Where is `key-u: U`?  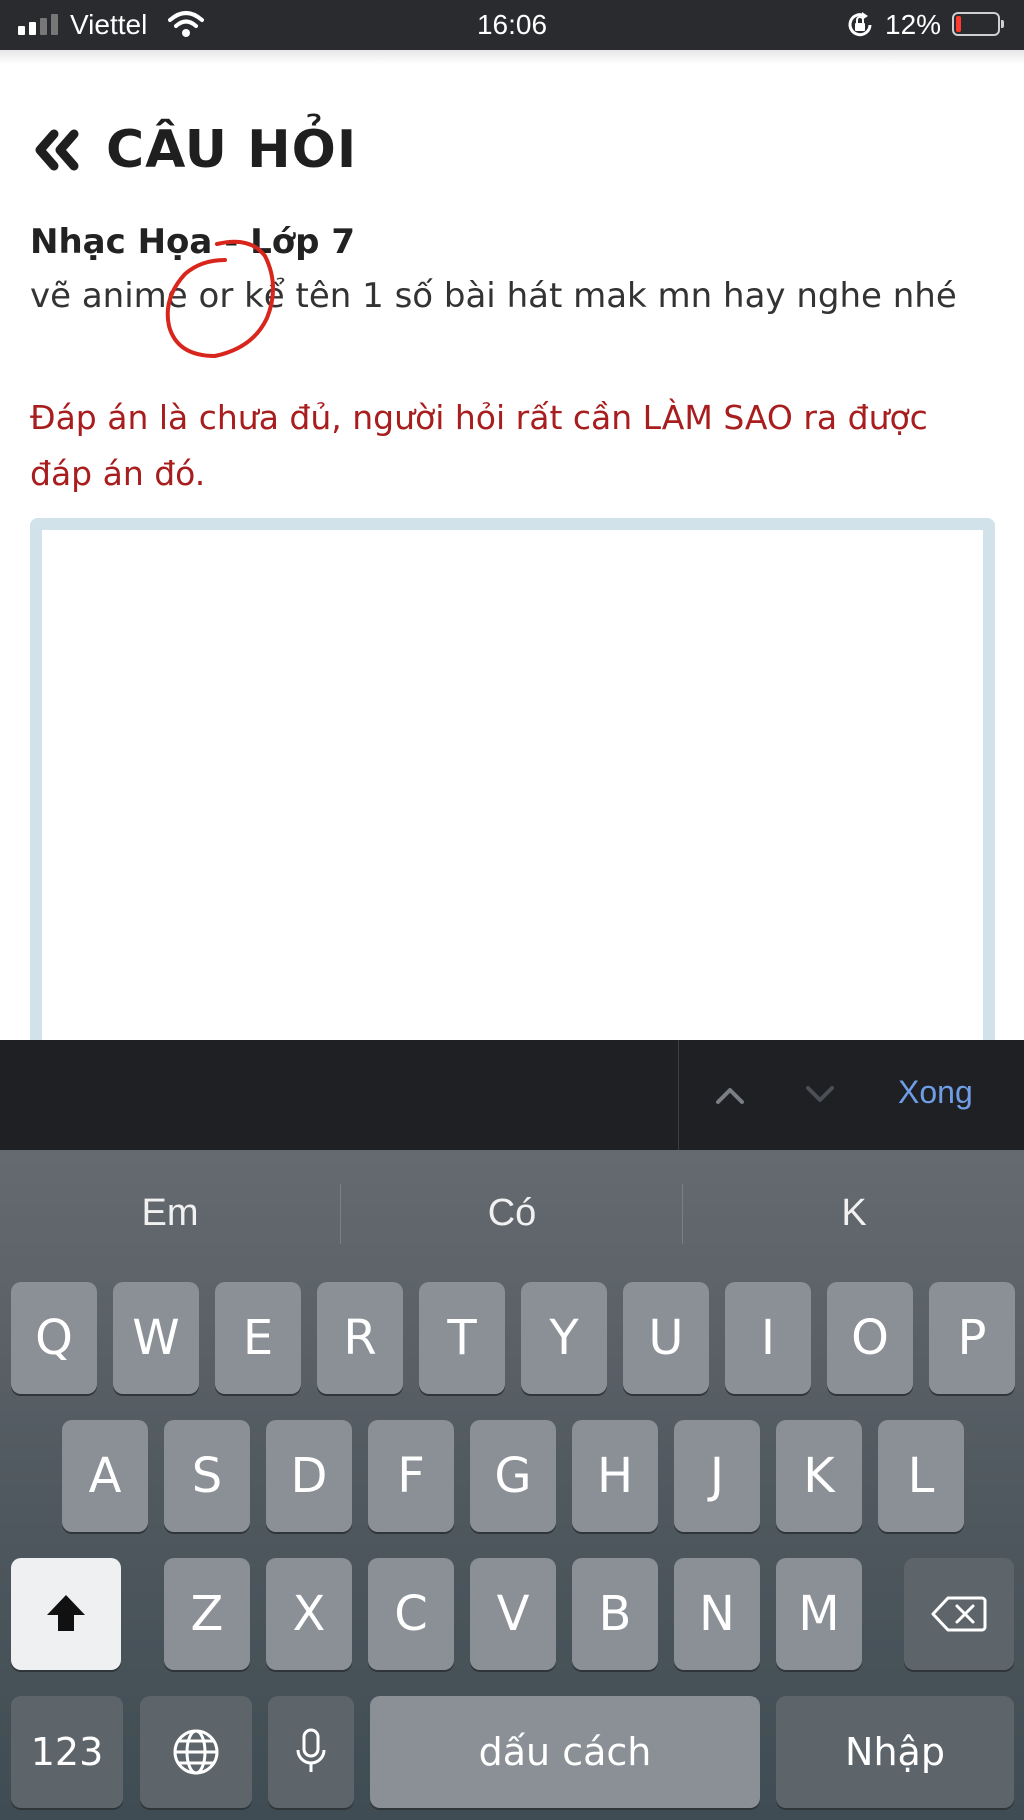 key-u: U is located at coordinates (666, 1338).